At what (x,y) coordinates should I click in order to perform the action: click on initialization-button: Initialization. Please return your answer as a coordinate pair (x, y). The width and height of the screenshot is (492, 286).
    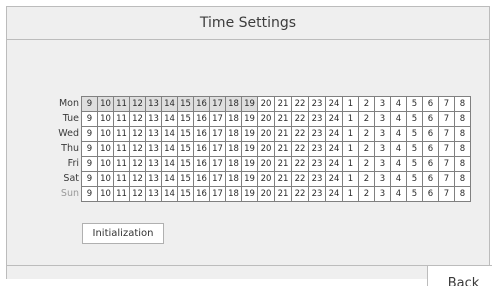
    Looking at the image, I should click on (123, 233).